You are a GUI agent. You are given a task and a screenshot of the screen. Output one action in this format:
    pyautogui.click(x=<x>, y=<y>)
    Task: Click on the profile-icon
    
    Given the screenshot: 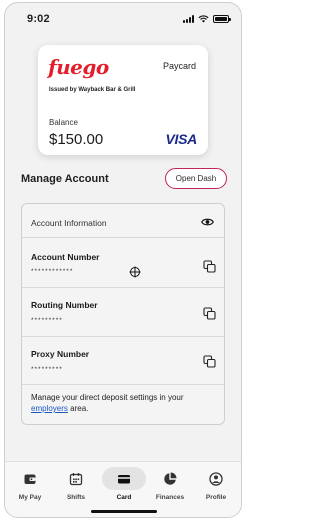 What is the action you would take?
    pyautogui.click(x=216, y=479)
    